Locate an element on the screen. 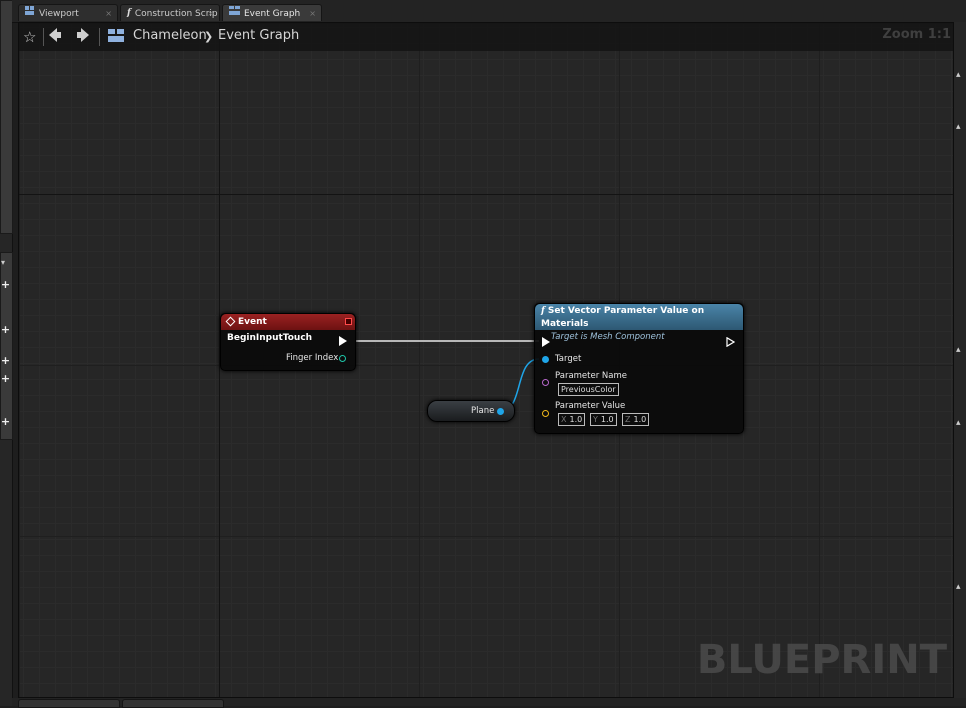 This screenshot has width=966, height=708. node-header: Event BeginInputTouch is located at coordinates (288, 328).